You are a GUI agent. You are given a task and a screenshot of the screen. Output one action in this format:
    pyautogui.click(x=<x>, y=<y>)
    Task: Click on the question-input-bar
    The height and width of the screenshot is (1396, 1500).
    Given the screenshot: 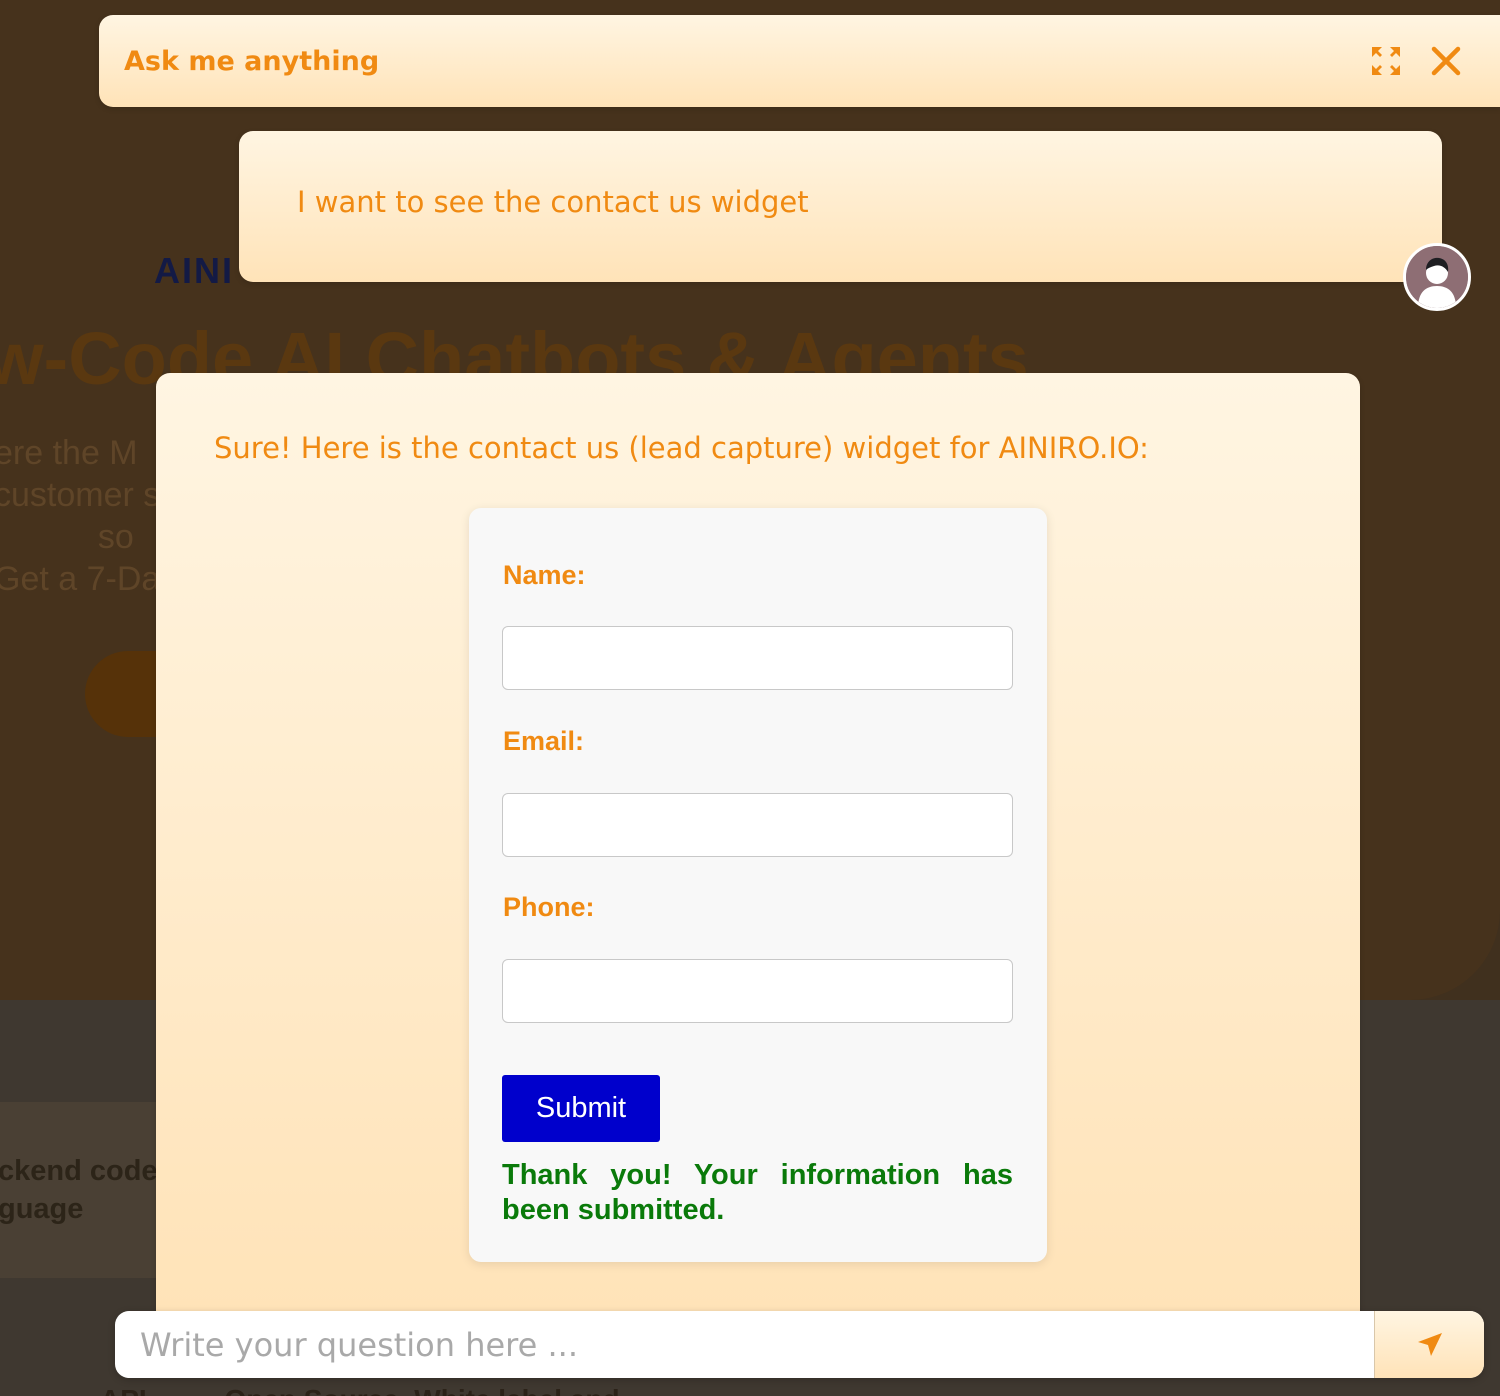 What is the action you would take?
    pyautogui.click(x=799, y=1344)
    